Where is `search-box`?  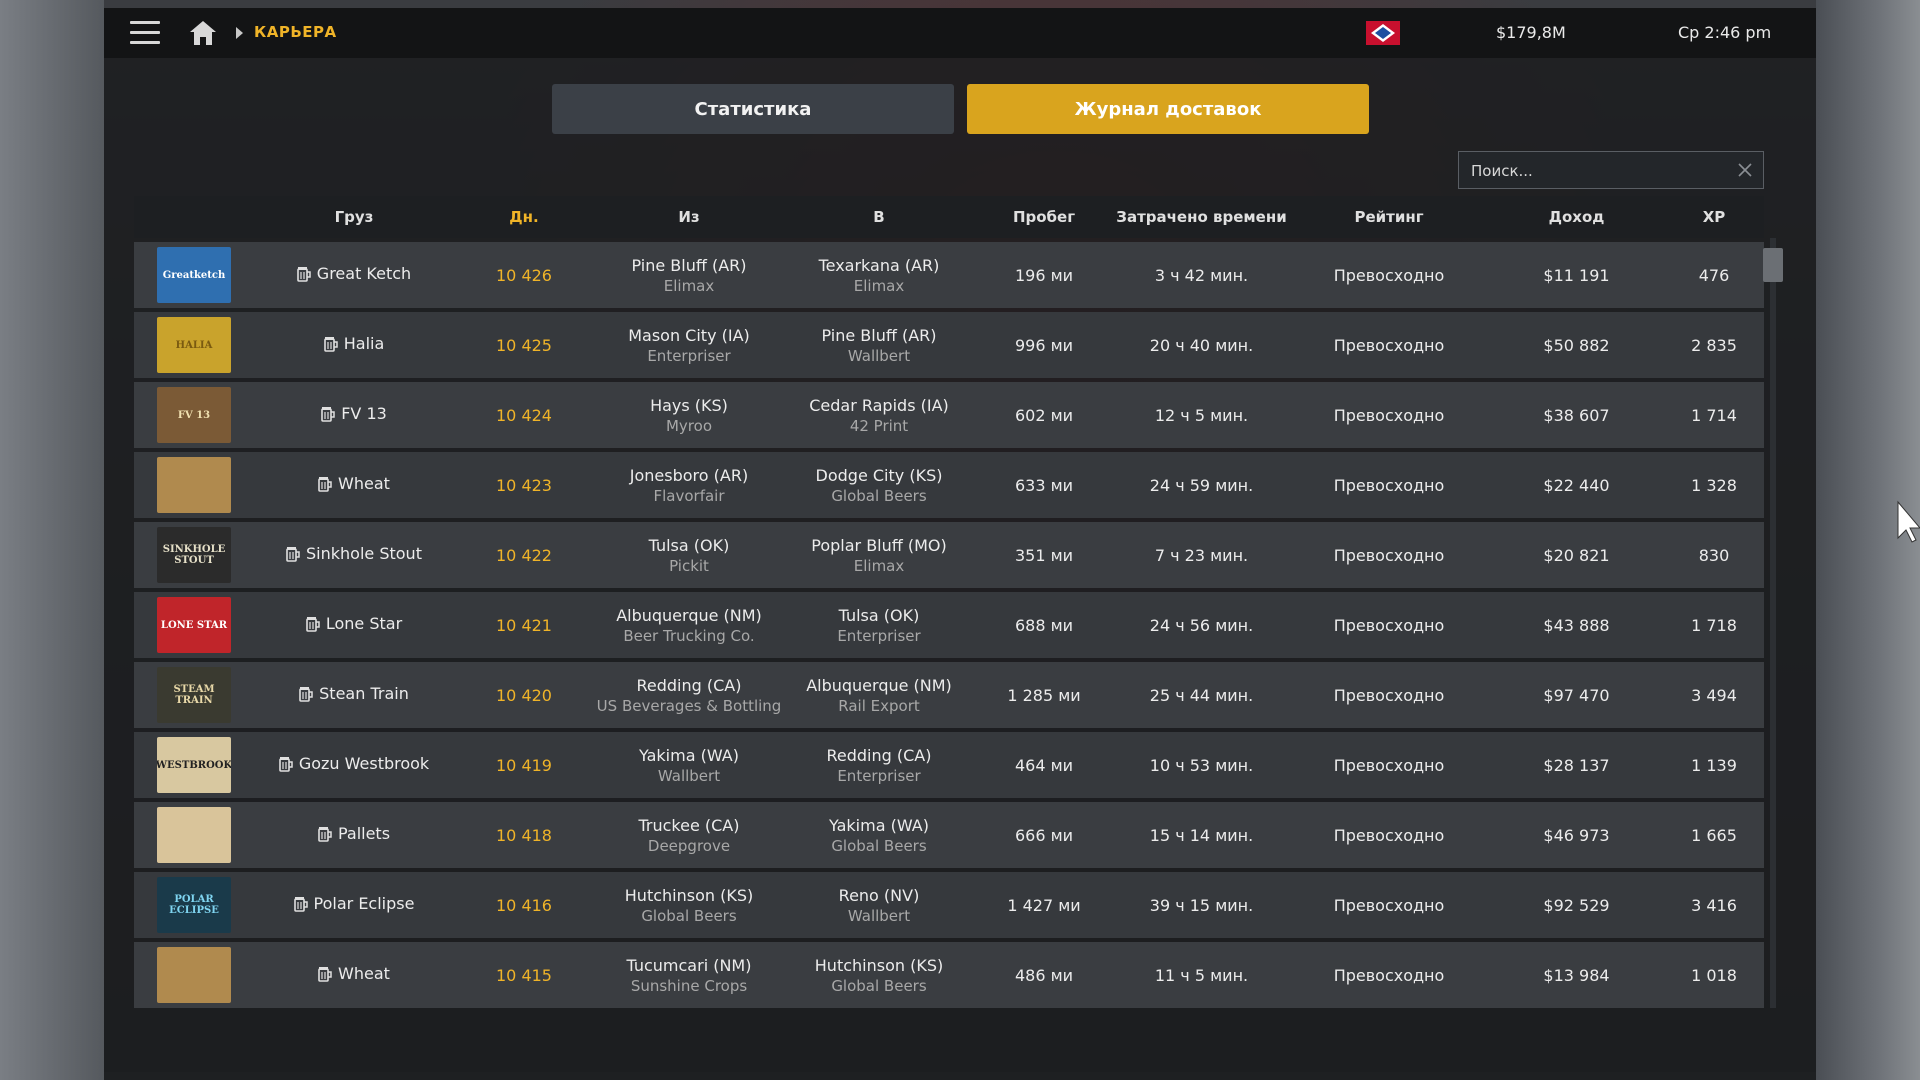
search-box is located at coordinates (1611, 170).